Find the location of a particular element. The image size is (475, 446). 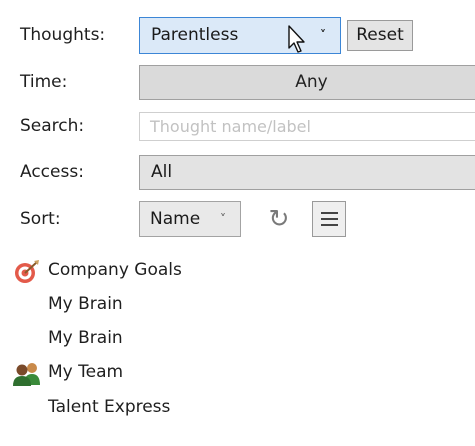

search-label: Search: is located at coordinates (52, 126).